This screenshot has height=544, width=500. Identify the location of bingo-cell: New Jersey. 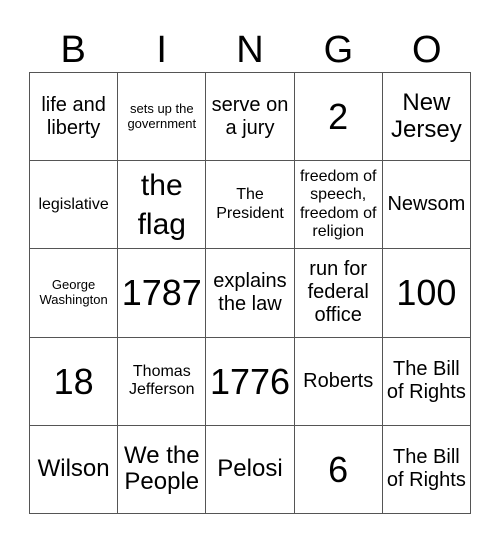
(426, 117).